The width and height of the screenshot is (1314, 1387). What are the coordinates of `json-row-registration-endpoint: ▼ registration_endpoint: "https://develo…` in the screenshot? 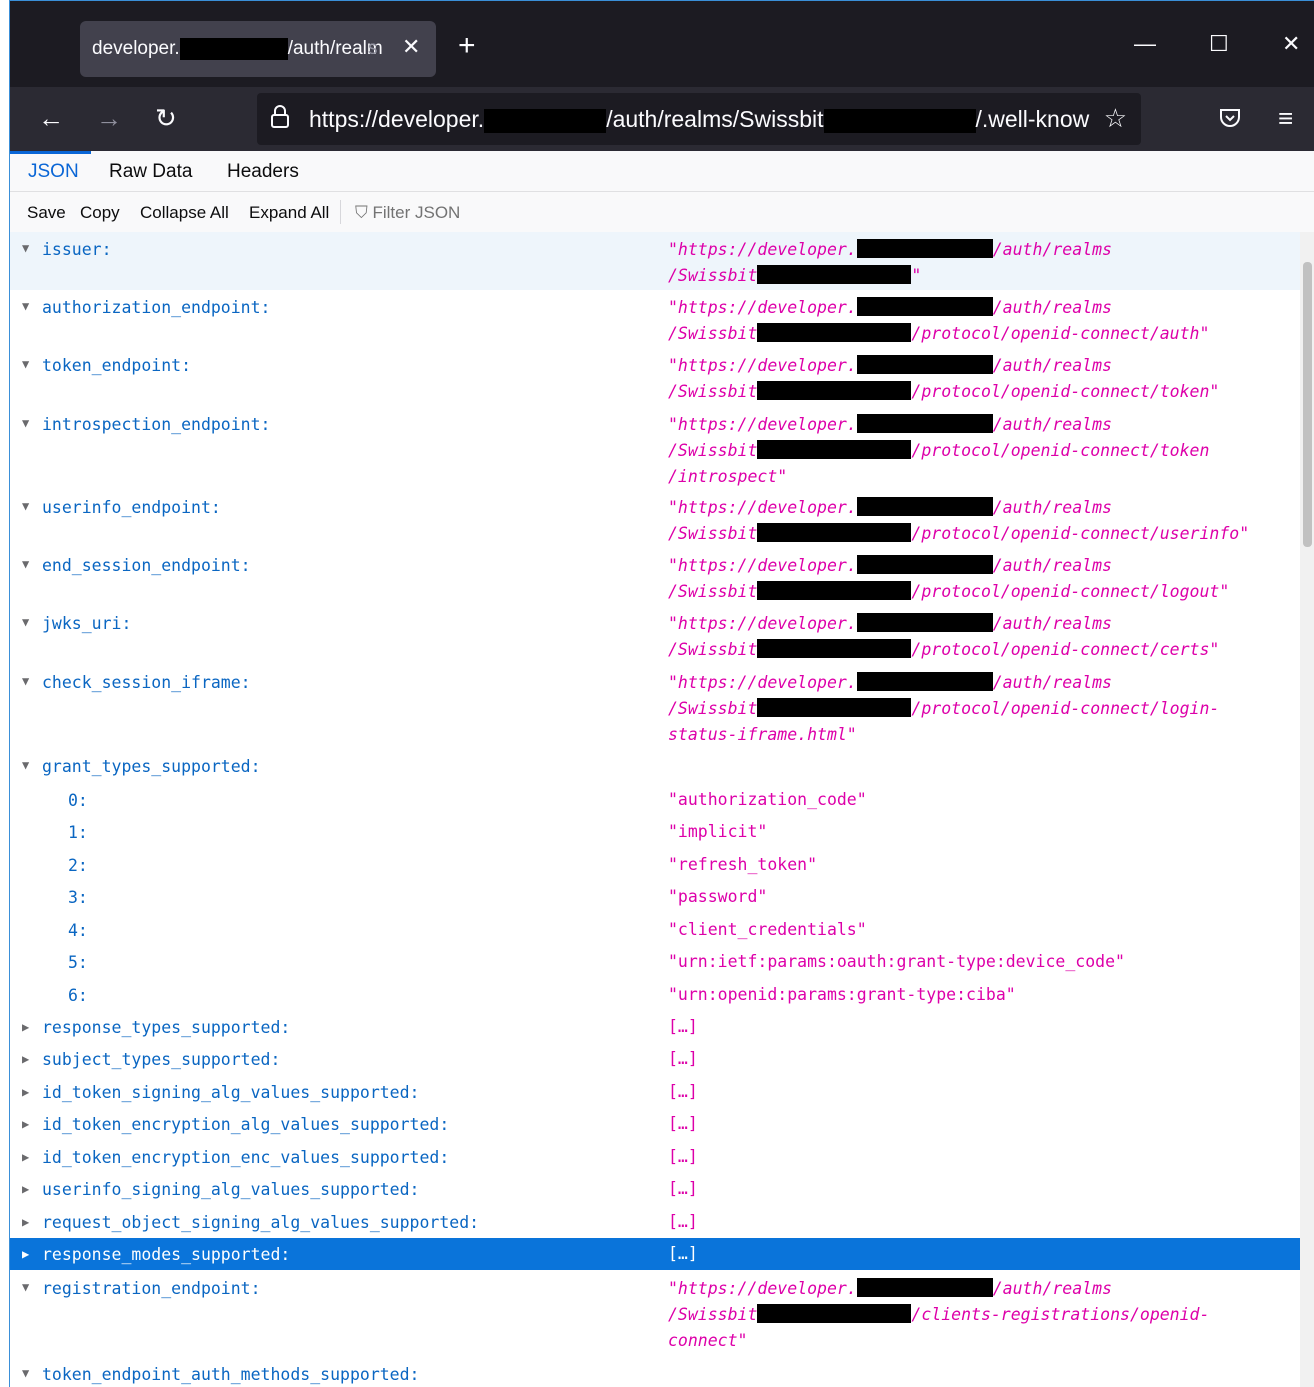 It's located at (655, 1313).